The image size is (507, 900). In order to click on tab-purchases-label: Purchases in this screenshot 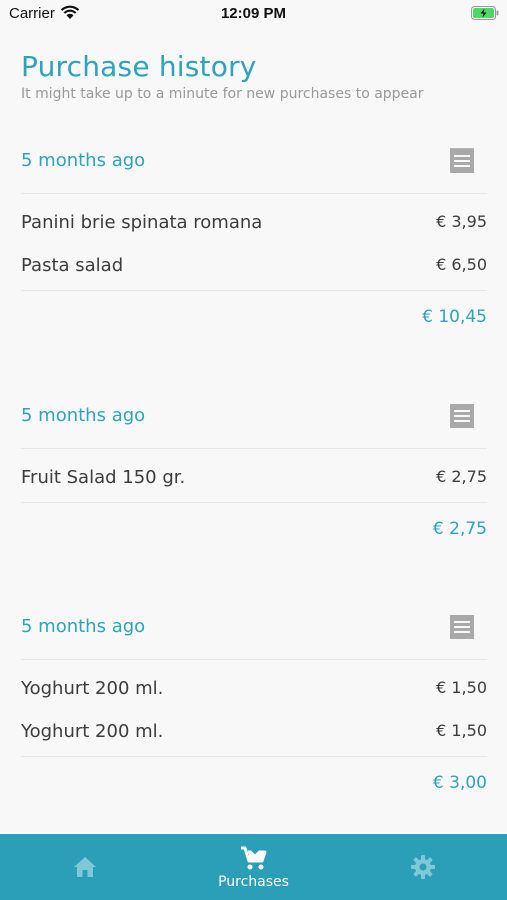, I will do `click(253, 882)`.